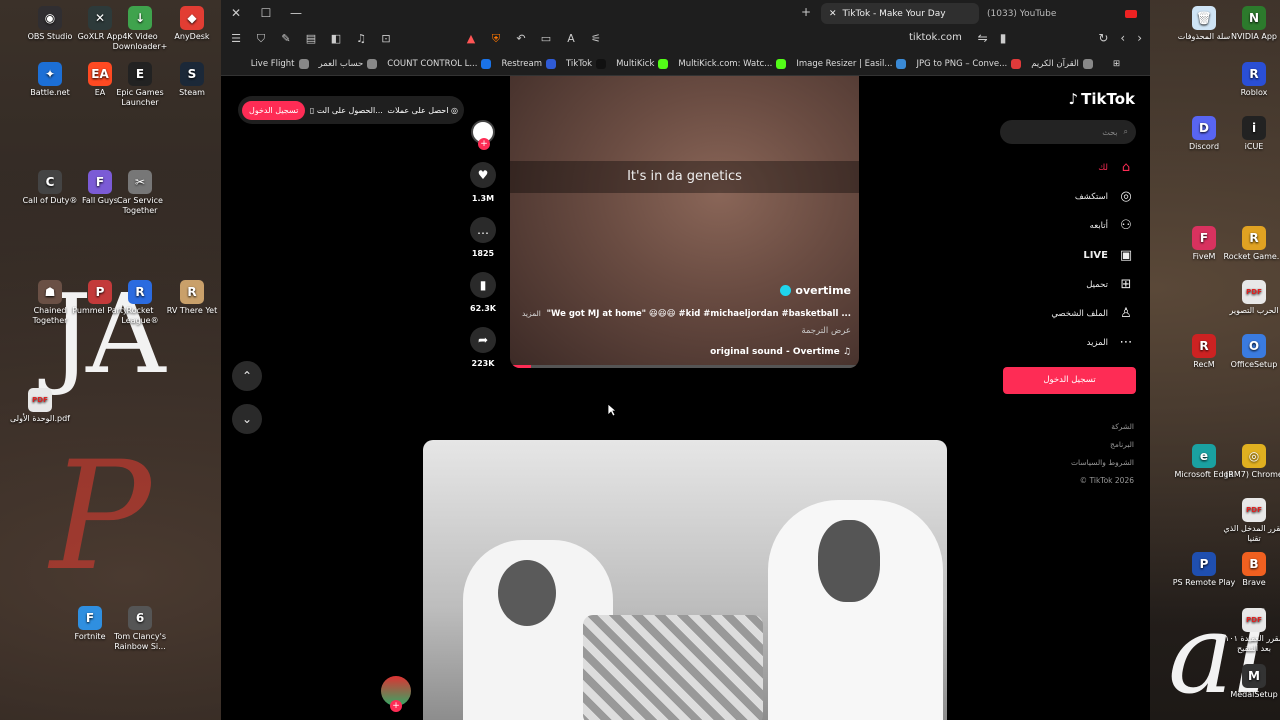 The height and width of the screenshot is (720, 1280). What do you see at coordinates (140, 193) in the screenshot?
I see `desktop-icon: ✂ Car Service Together` at bounding box center [140, 193].